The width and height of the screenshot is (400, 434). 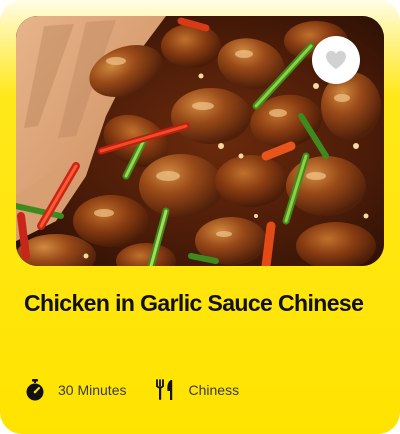 What do you see at coordinates (194, 303) in the screenshot?
I see `recipe-title: Chicken in Garlic Sauce Chinese` at bounding box center [194, 303].